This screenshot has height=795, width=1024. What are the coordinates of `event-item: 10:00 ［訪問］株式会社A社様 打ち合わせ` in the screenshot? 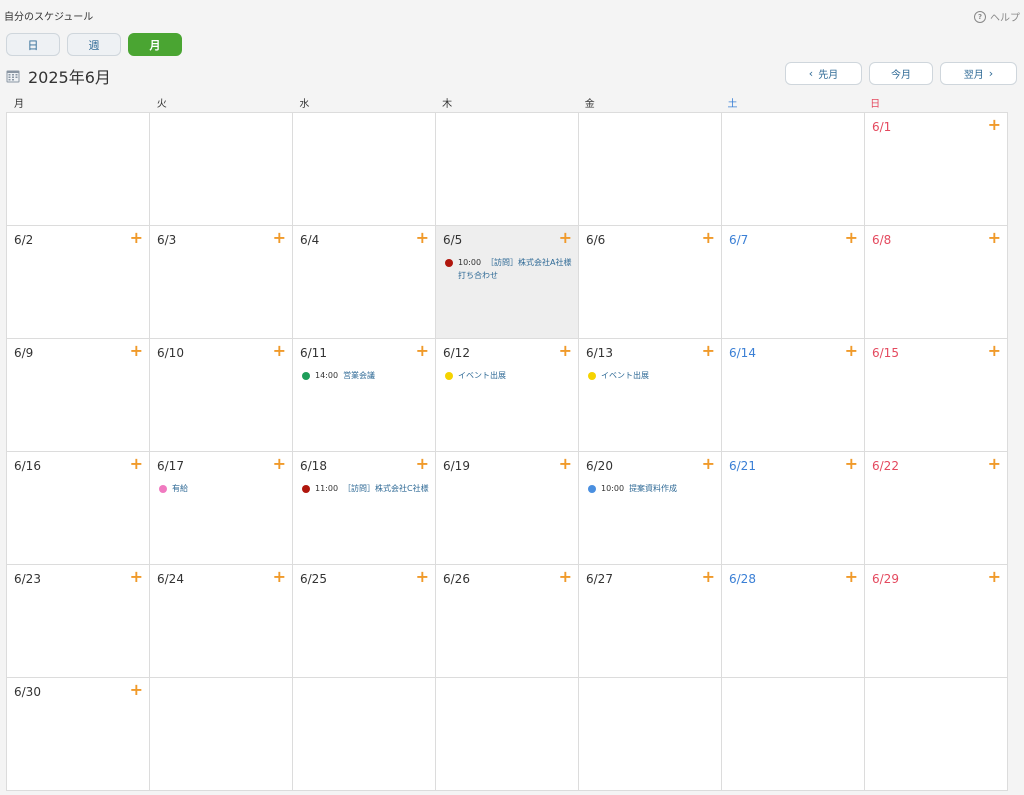 It's located at (508, 269).